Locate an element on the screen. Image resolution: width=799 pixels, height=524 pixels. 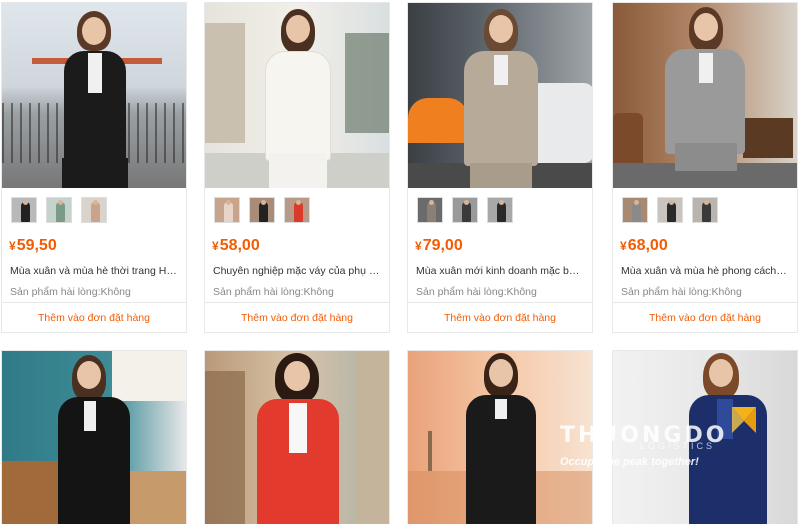
product-price: ¥58,00 is located at coordinates (236, 245).